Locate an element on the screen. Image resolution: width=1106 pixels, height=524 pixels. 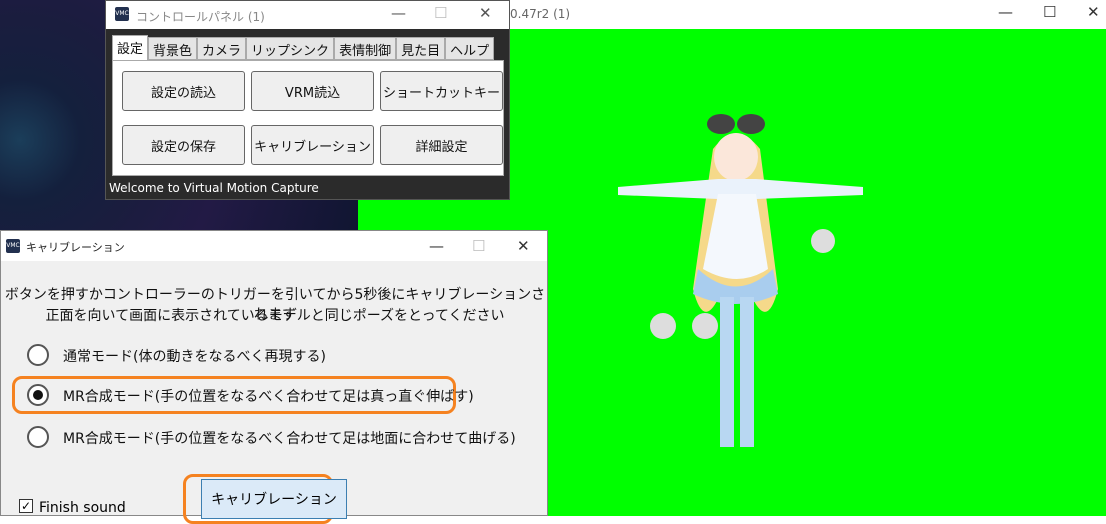
tab-lipsync: リップシンク is located at coordinates (290, 48).